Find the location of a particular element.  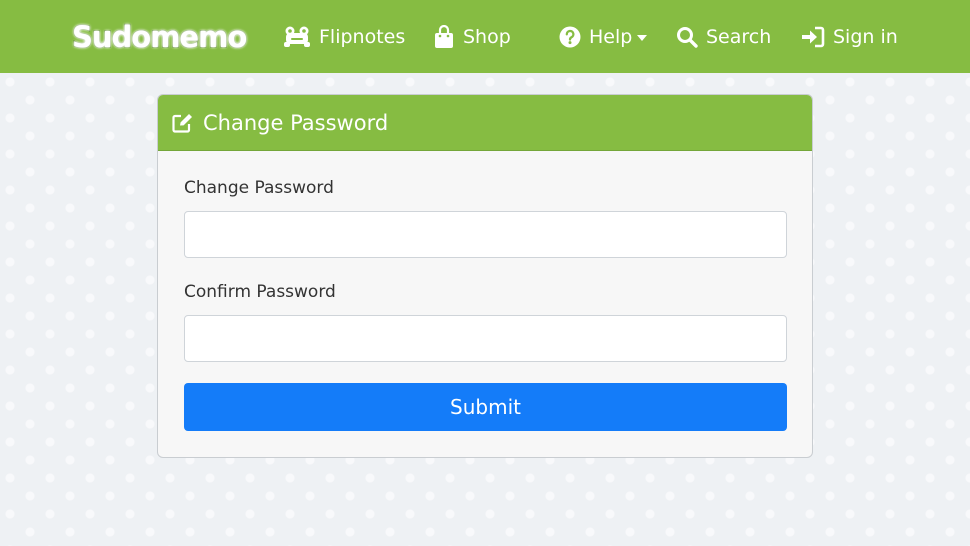

question-circle-icon is located at coordinates (570, 37).